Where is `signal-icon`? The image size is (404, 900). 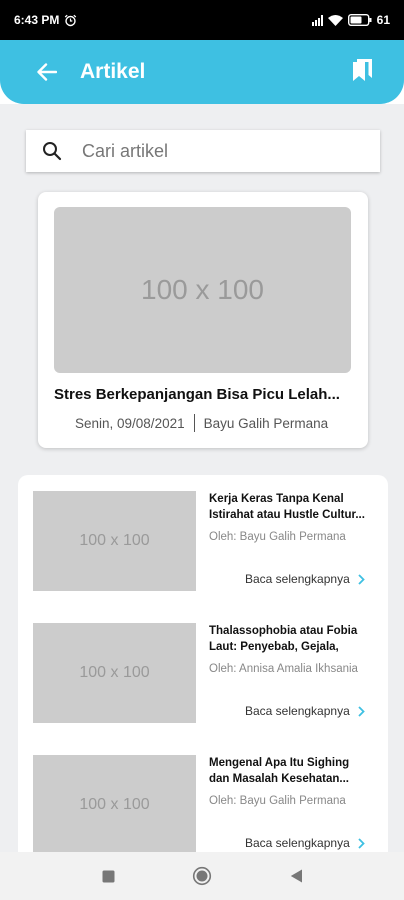 signal-icon is located at coordinates (317, 20).